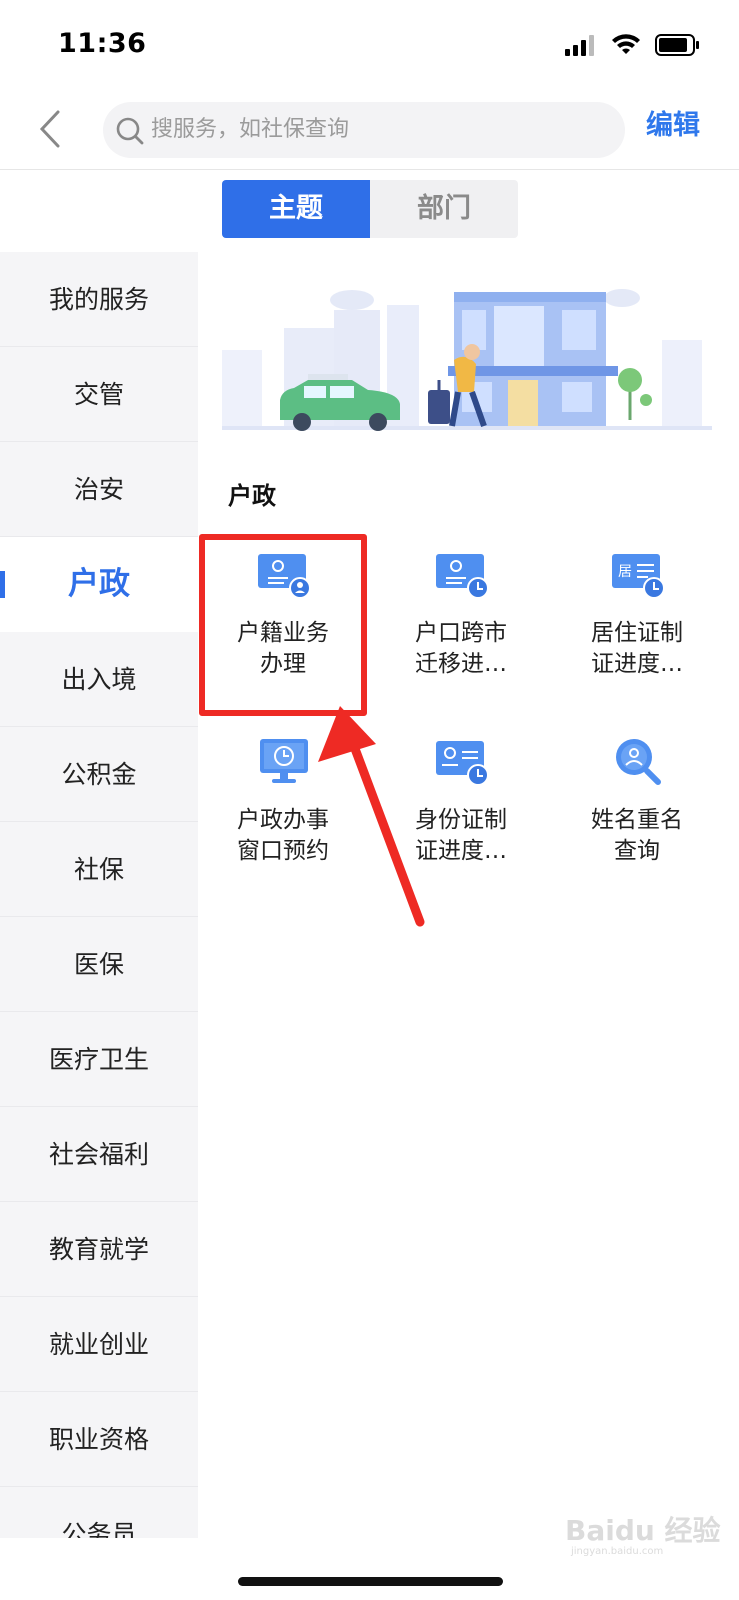 The width and height of the screenshot is (739, 1600). I want to click on banner-illustration, so click(467, 360).